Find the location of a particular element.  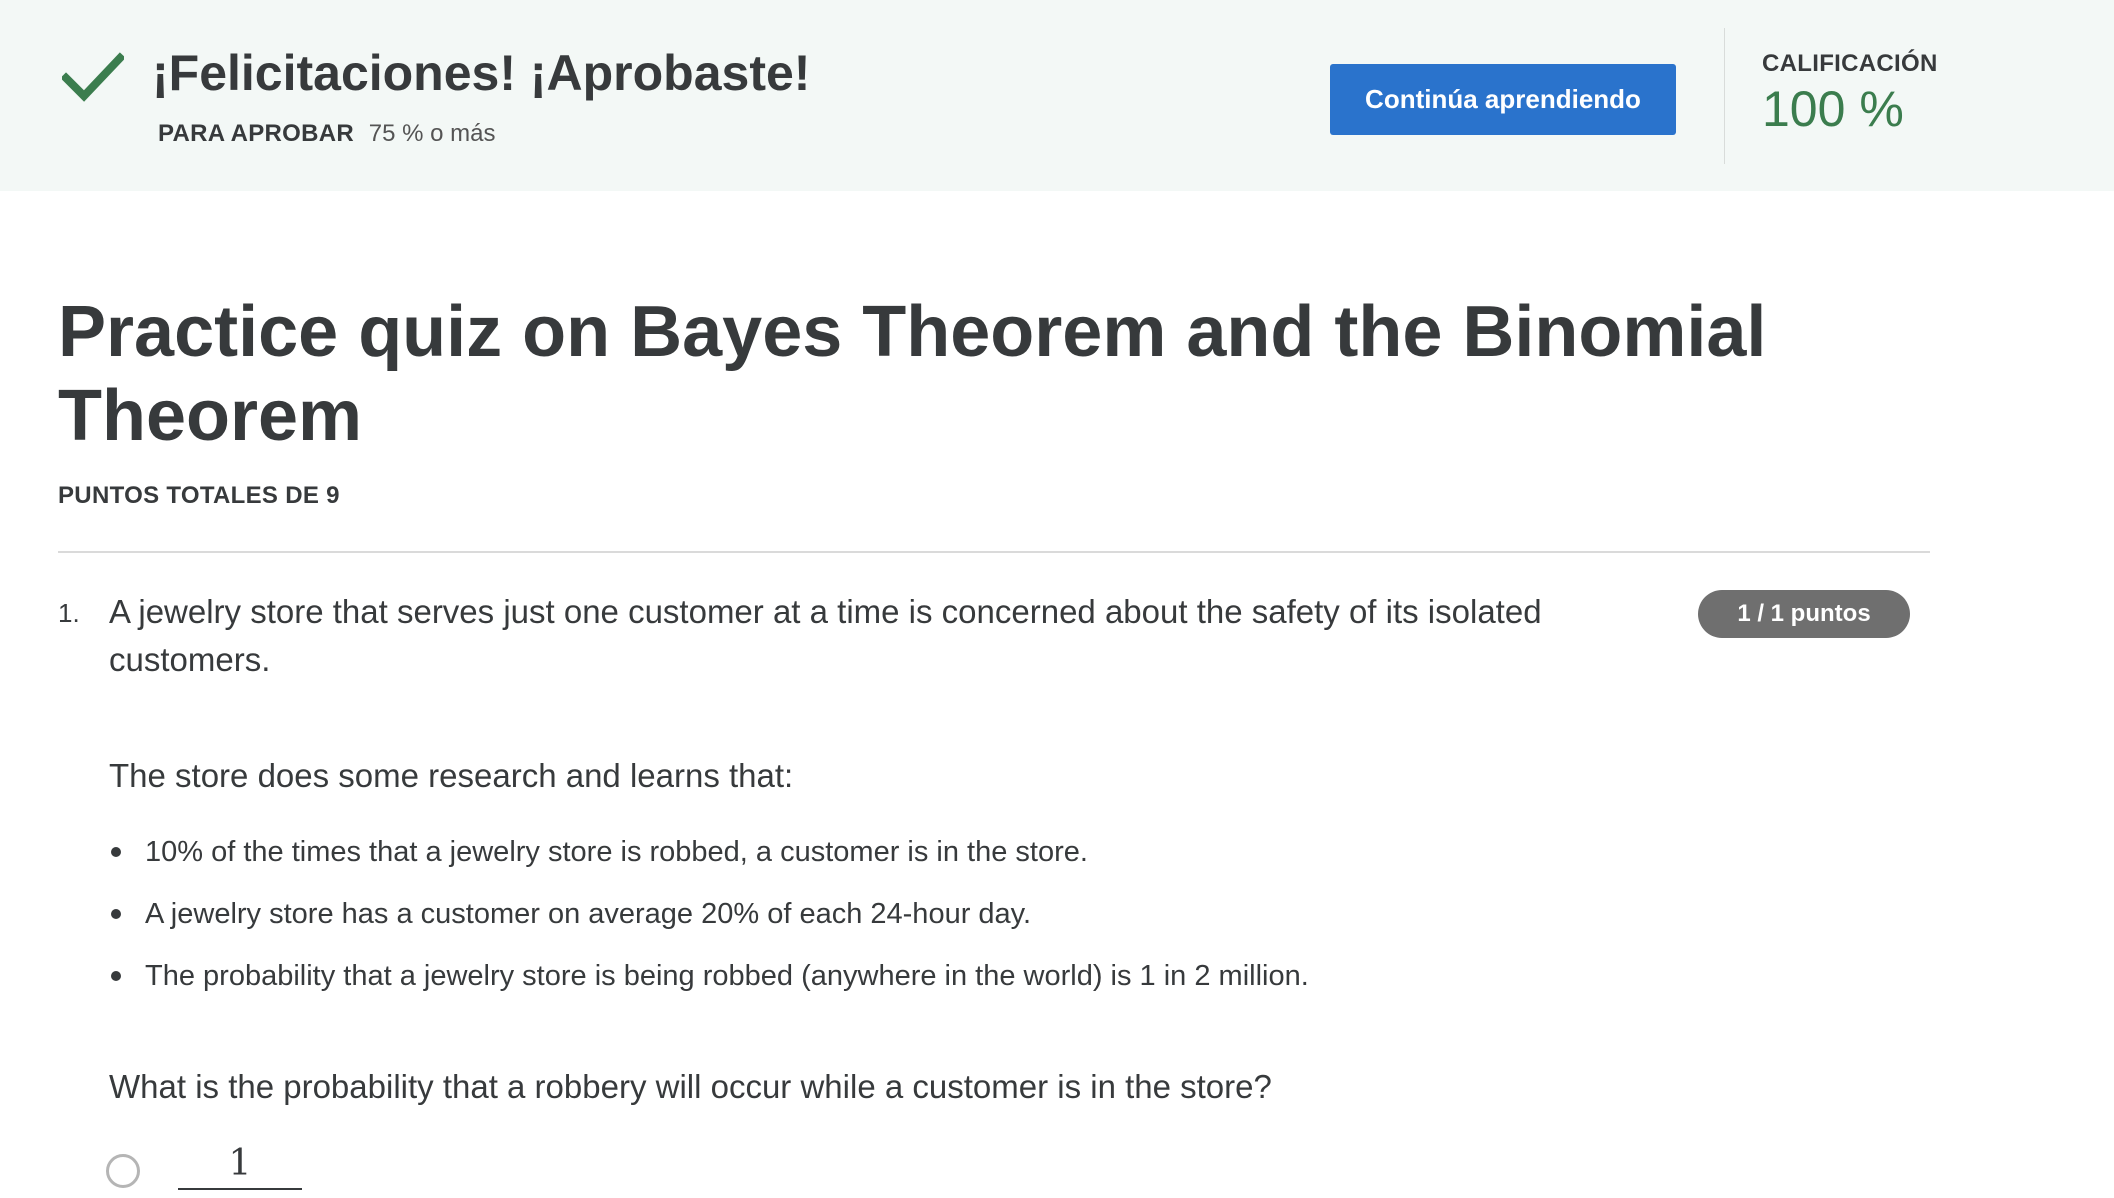

points-badge: 1 / 1 puntos is located at coordinates (1804, 614).